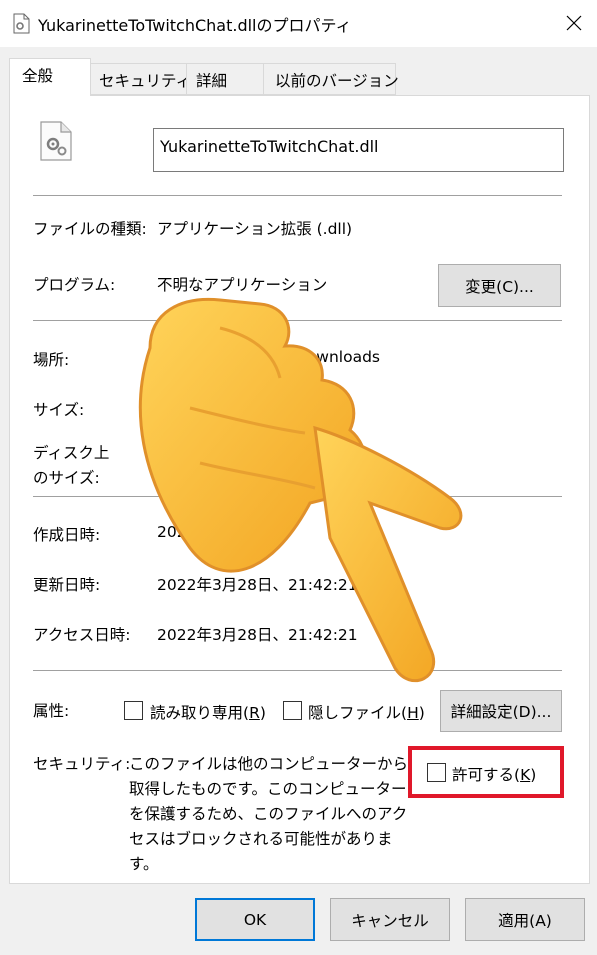 Image resolution: width=597 pixels, height=955 pixels. I want to click on disk-size-label-line2: のサイズ:, so click(66, 478).